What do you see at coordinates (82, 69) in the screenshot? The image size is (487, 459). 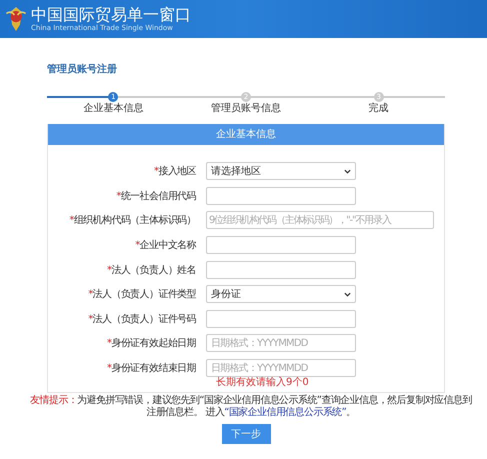 I see `page-title: 管理员账号注册` at bounding box center [82, 69].